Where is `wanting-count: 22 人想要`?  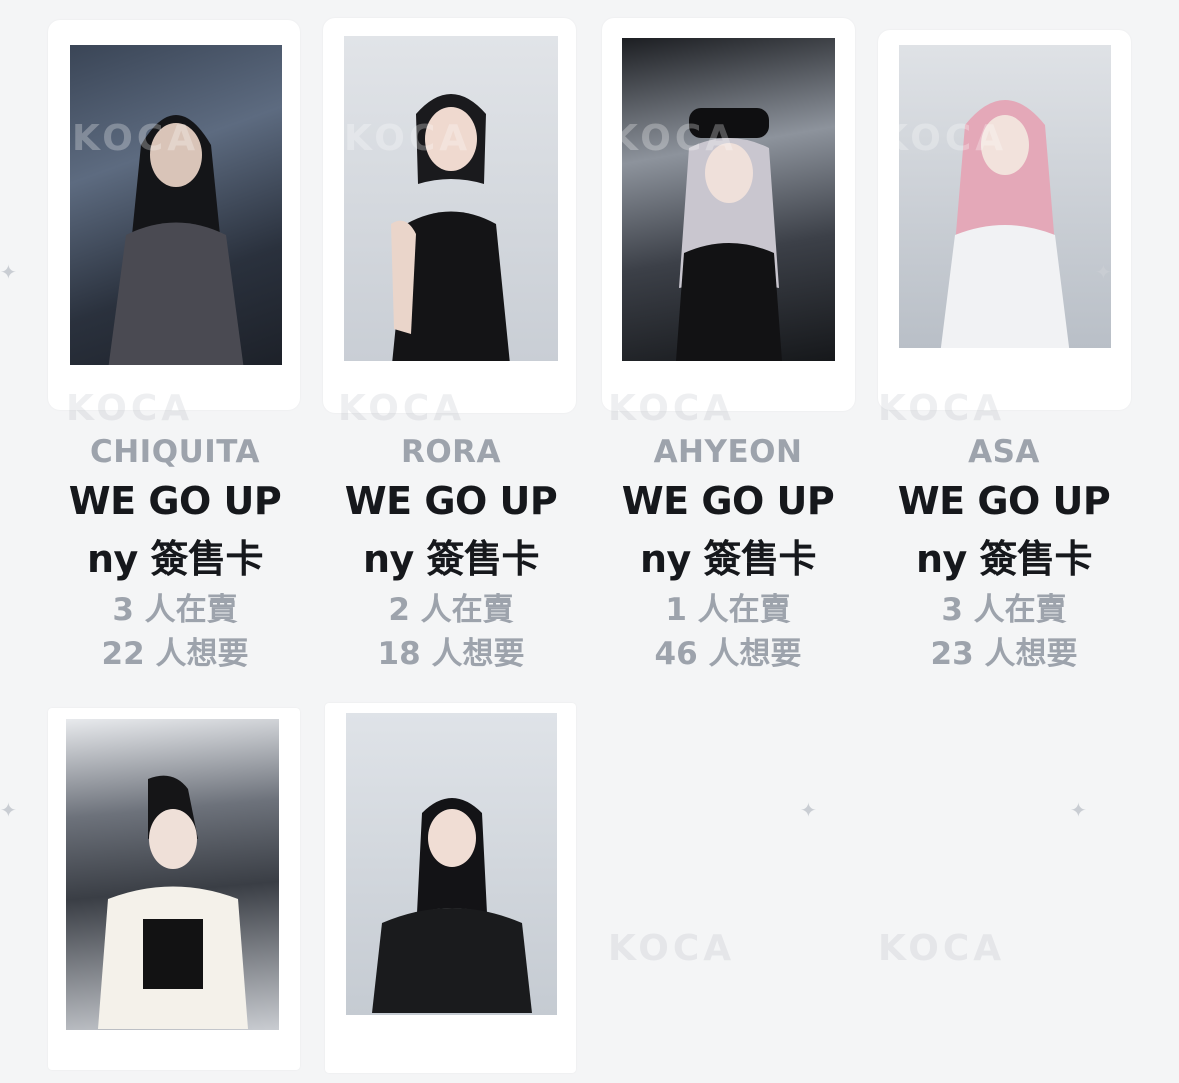 wanting-count: 22 人想要 is located at coordinates (175, 654).